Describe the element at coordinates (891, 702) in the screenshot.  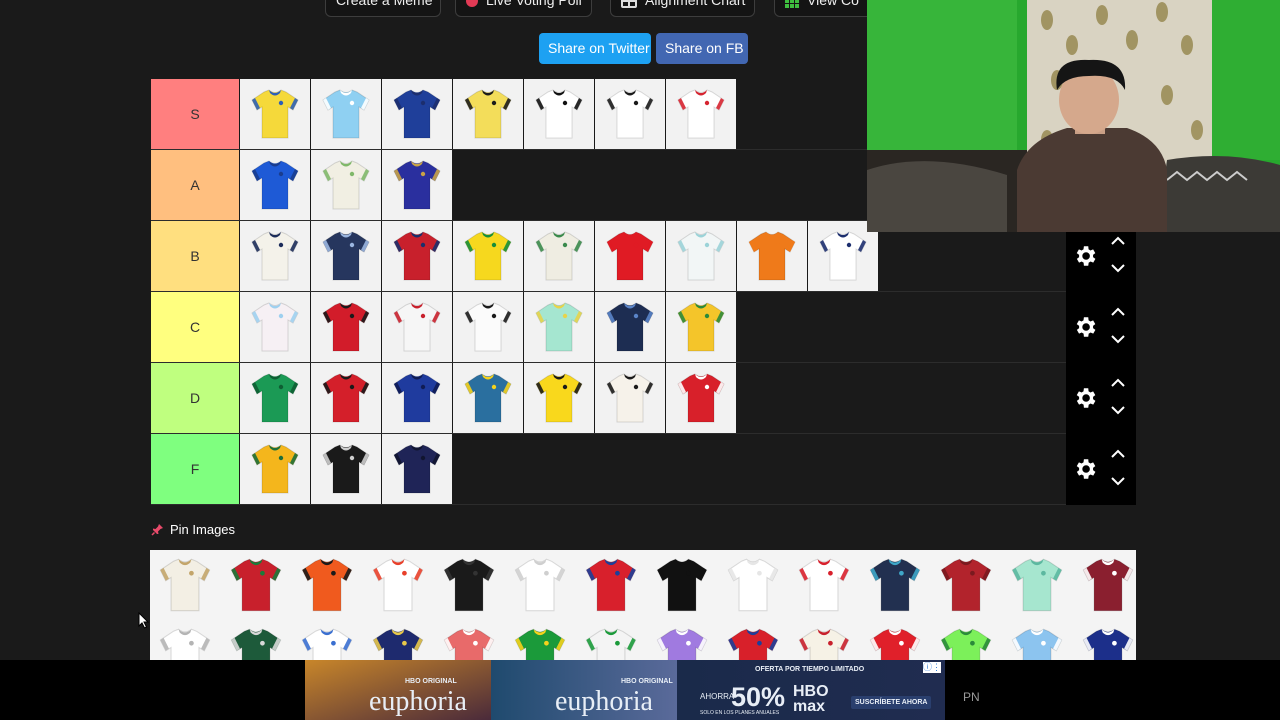
I see `ad-cta-button: SUSCRÍBETE AHORA` at that location.